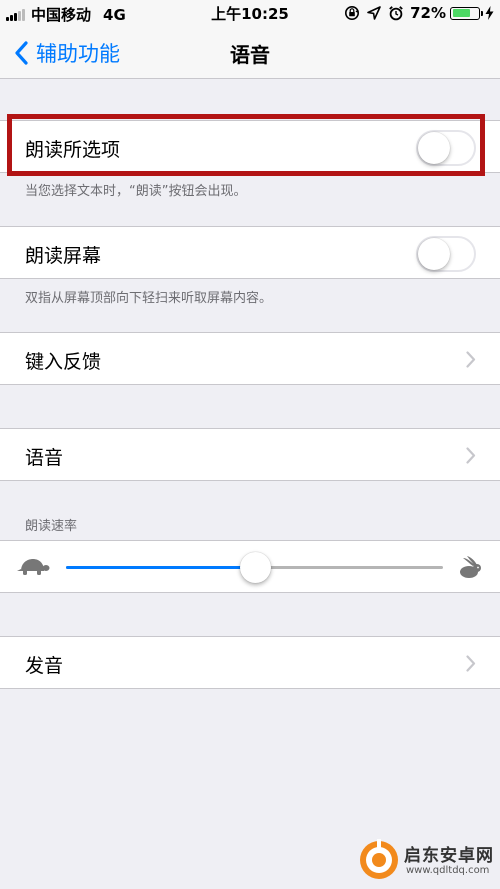 The width and height of the screenshot is (500, 889). What do you see at coordinates (44, 666) in the screenshot?
I see `pronunciations-label: 发音` at bounding box center [44, 666].